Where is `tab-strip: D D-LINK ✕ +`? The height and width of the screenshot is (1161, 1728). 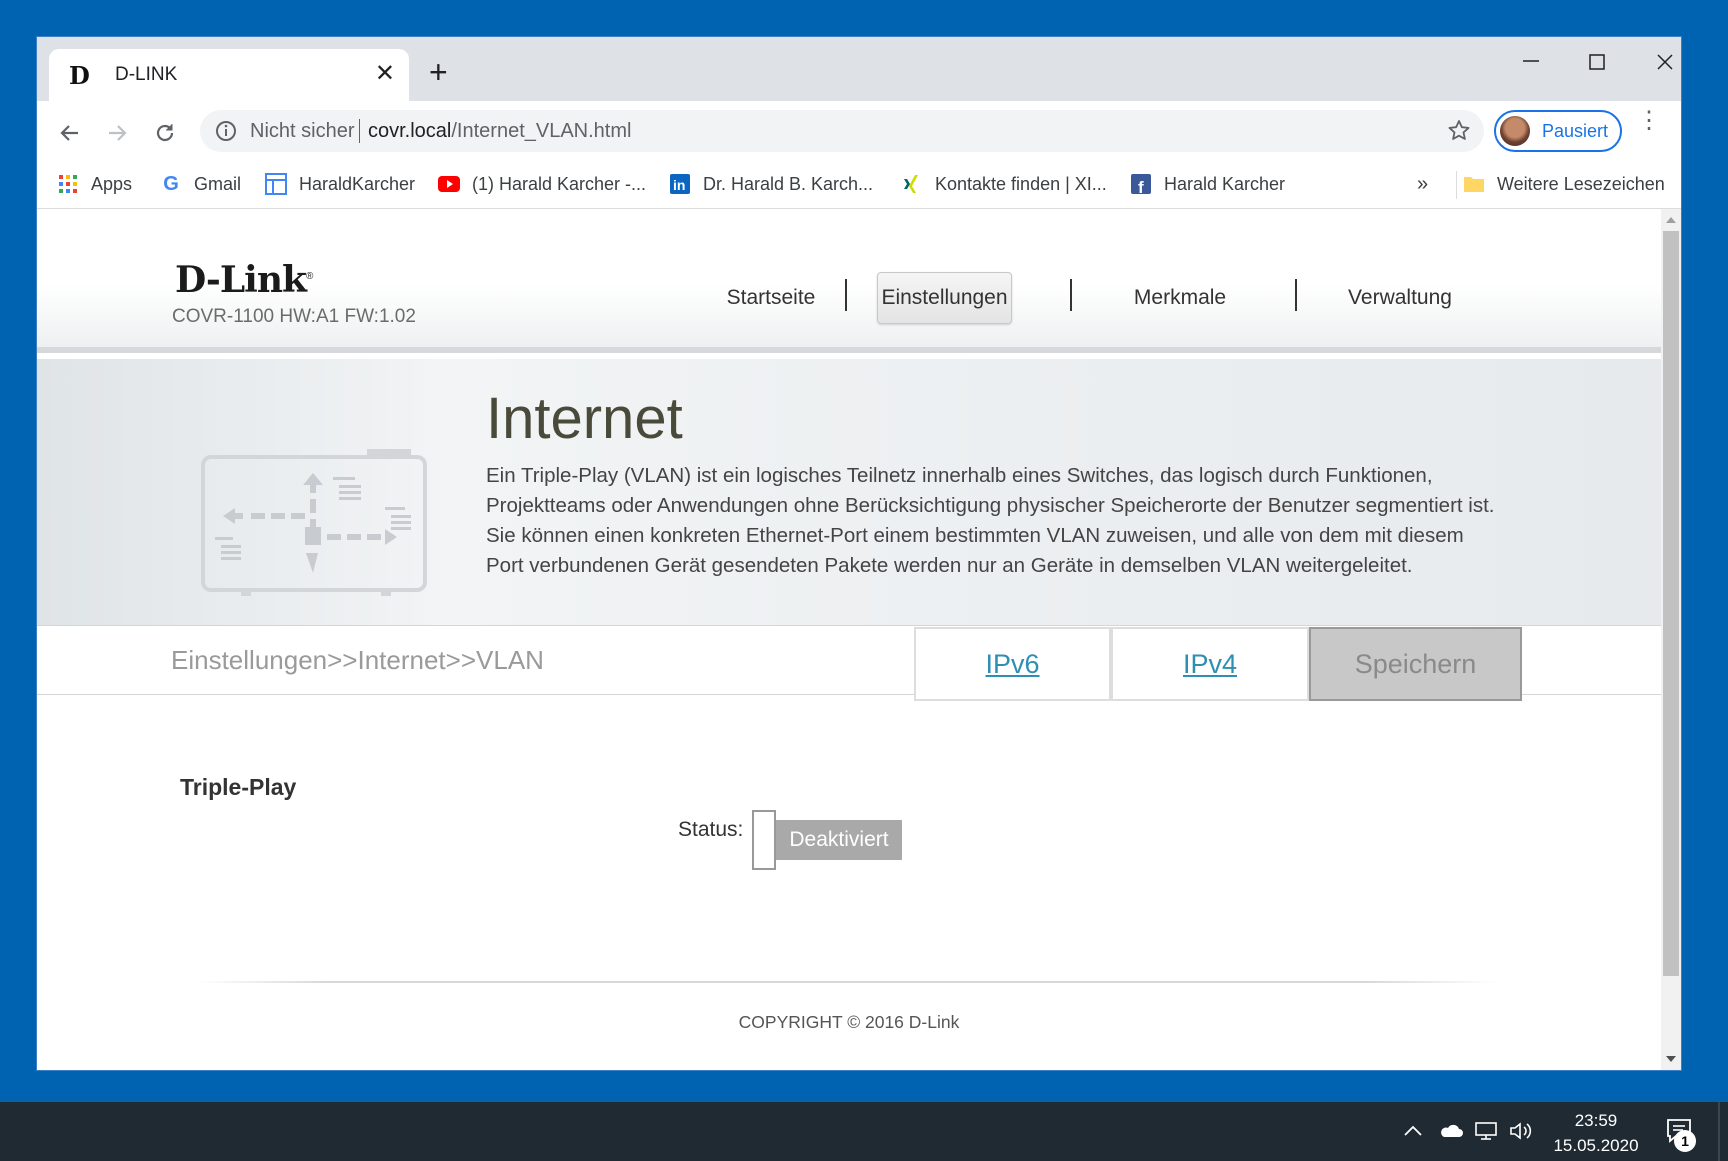
tab-strip: D D-LINK ✕ + is located at coordinates (859, 69).